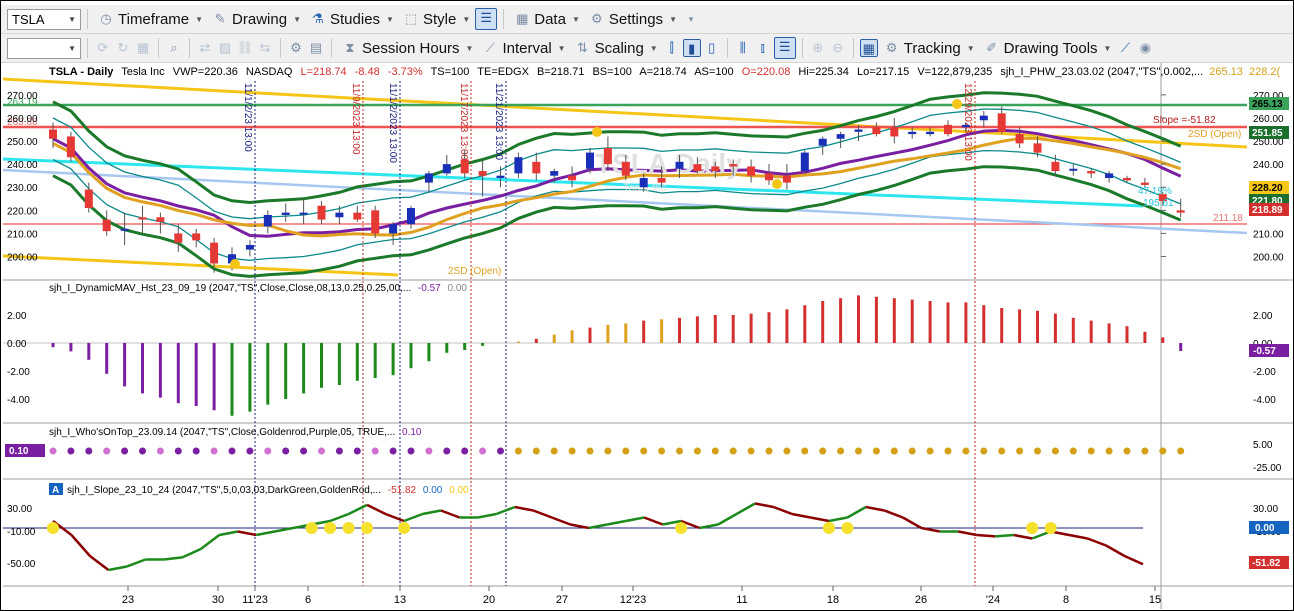 The image size is (1294, 611). What do you see at coordinates (691, 19) in the screenshot?
I see `overflow-icon: ▾` at bounding box center [691, 19].